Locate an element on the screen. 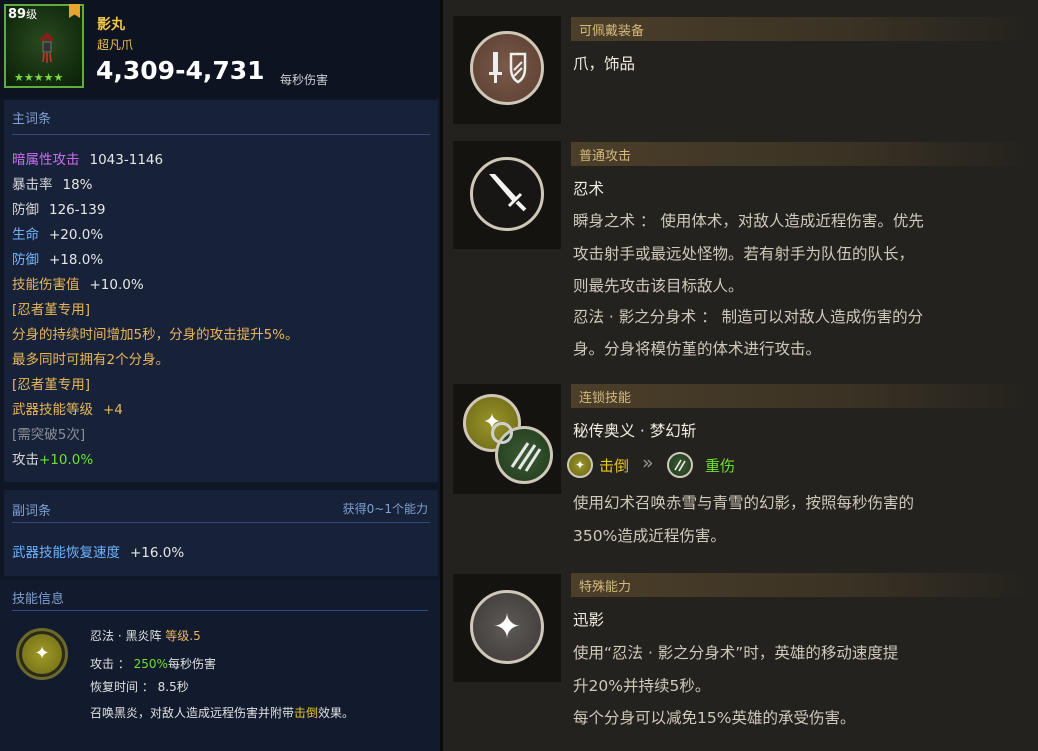 This screenshot has height=751, width=1038. weapon-portrait: 89级 ★★★★★ is located at coordinates (44, 46).